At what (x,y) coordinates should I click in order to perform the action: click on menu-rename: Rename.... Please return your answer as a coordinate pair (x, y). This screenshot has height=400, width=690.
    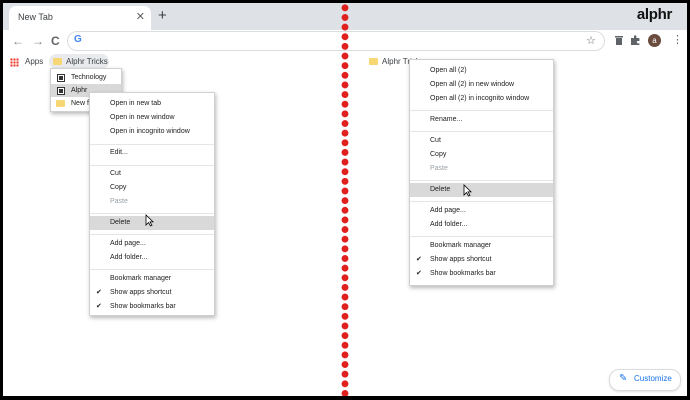
    Looking at the image, I should click on (481, 120).